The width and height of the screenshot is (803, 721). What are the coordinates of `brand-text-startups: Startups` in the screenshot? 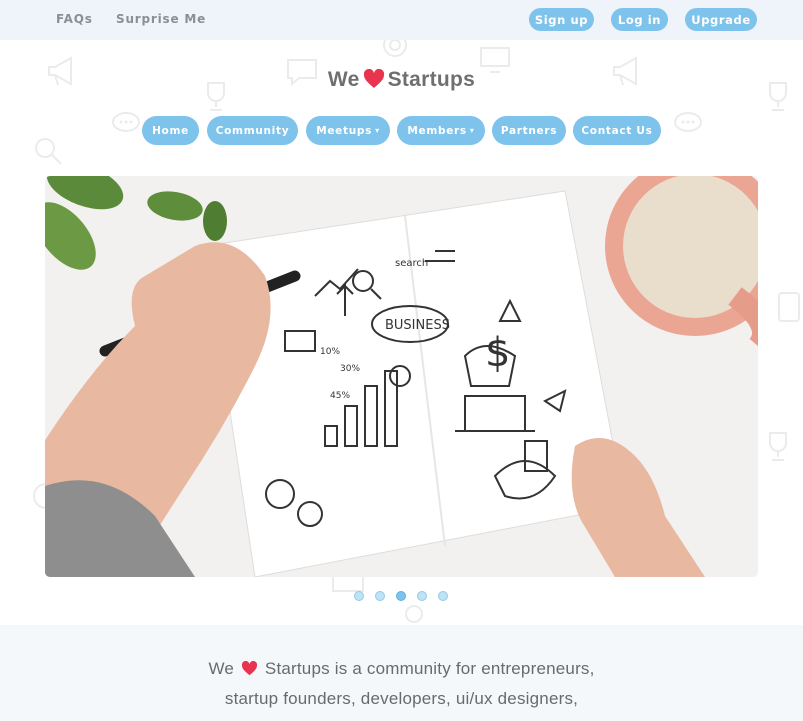 It's located at (431, 79).